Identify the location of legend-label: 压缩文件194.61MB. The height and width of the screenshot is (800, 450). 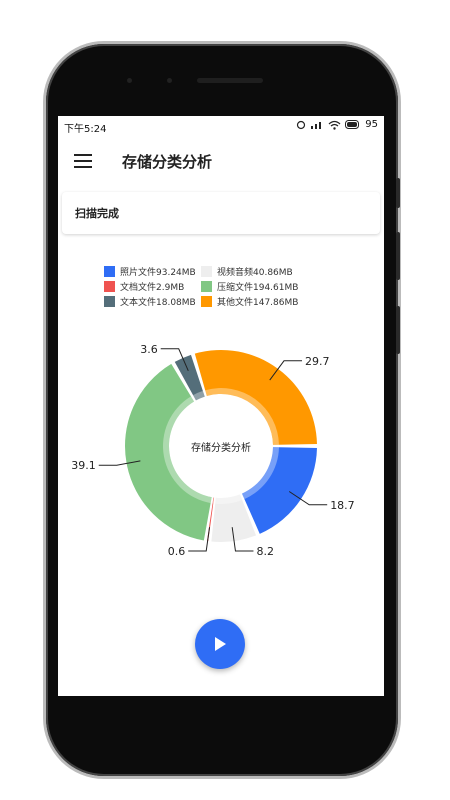
(258, 288).